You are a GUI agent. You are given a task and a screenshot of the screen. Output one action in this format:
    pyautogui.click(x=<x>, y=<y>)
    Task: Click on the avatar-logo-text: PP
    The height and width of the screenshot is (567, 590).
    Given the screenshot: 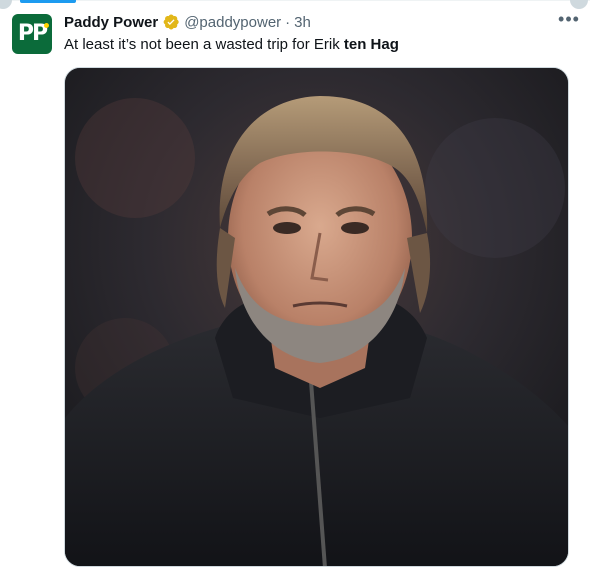 What is the action you would take?
    pyautogui.click(x=32, y=33)
    